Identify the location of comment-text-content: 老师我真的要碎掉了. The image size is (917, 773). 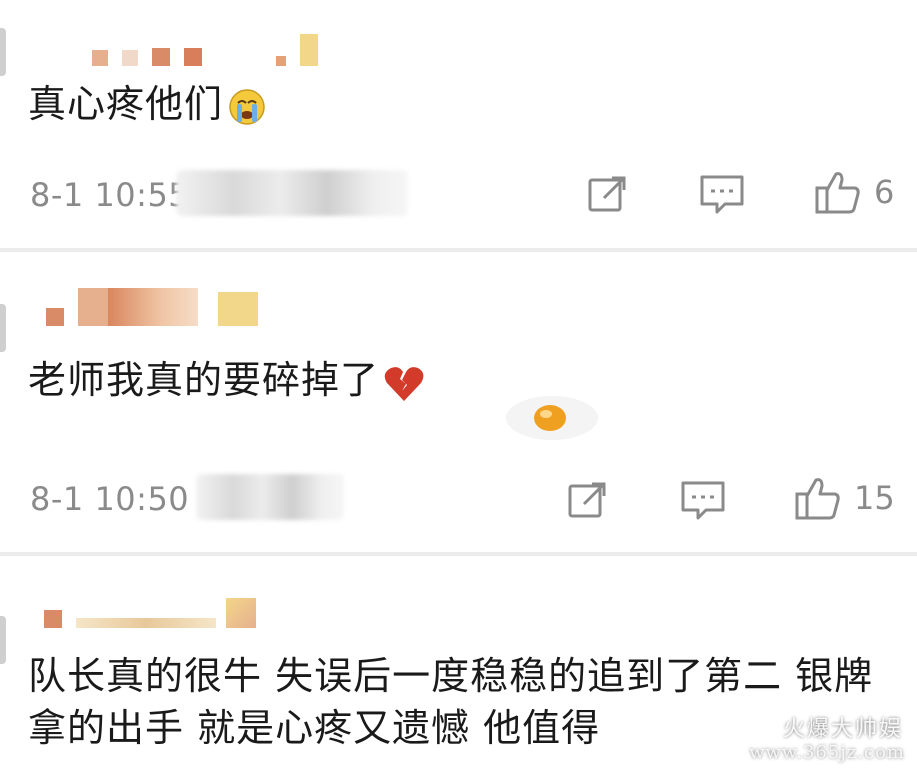
(204, 380).